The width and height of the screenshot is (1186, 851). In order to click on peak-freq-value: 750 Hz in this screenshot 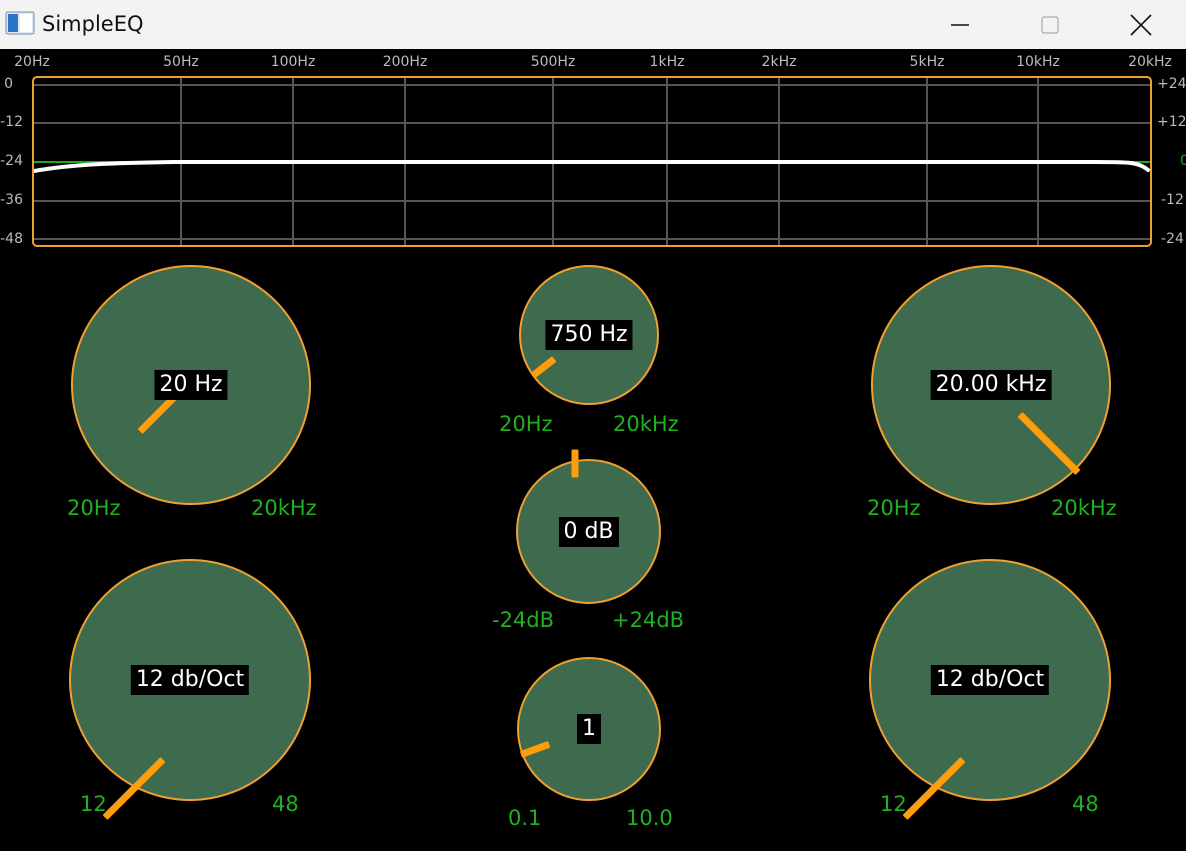, I will do `click(589, 335)`.